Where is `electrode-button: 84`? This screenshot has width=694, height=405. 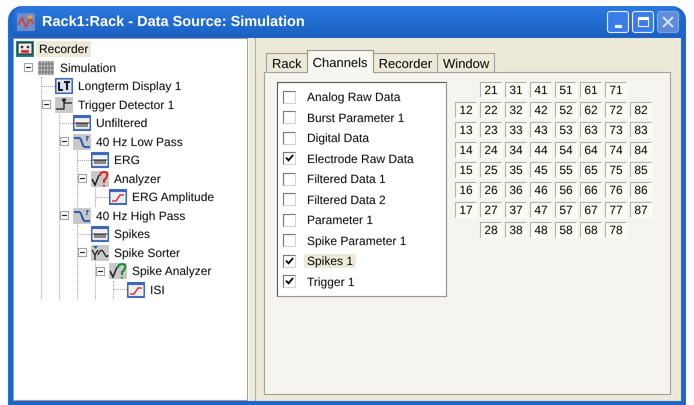 electrode-button: 84 is located at coordinates (641, 150).